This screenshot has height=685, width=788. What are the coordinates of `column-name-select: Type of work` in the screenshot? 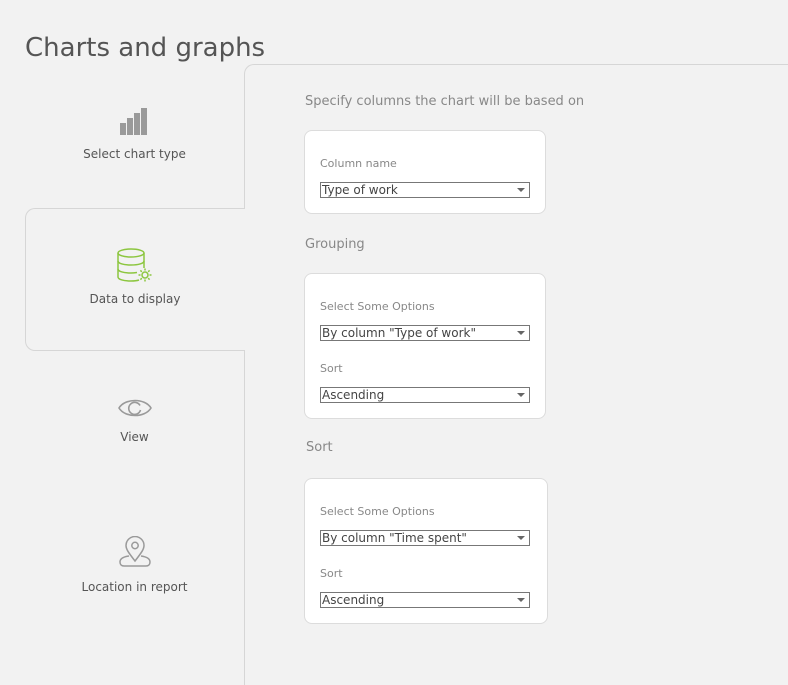 It's located at (425, 190).